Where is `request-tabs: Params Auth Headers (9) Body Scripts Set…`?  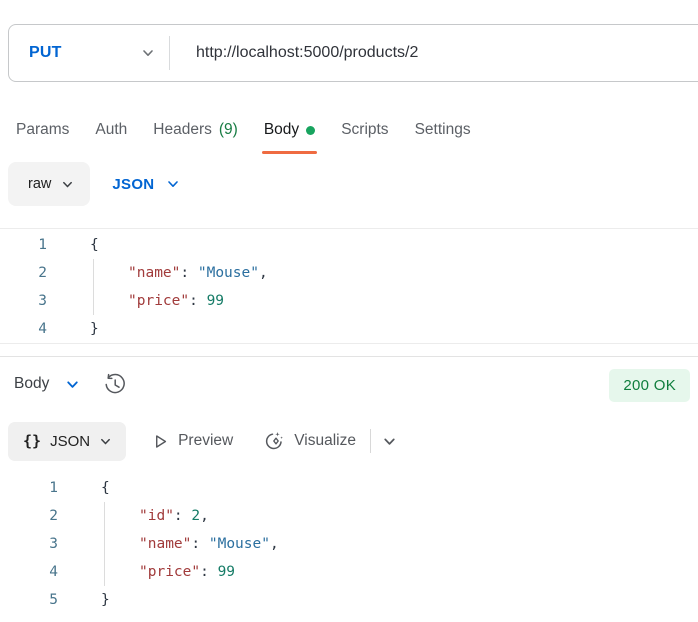 request-tabs: Params Auth Headers (9) Body Scripts Set… is located at coordinates (349, 132).